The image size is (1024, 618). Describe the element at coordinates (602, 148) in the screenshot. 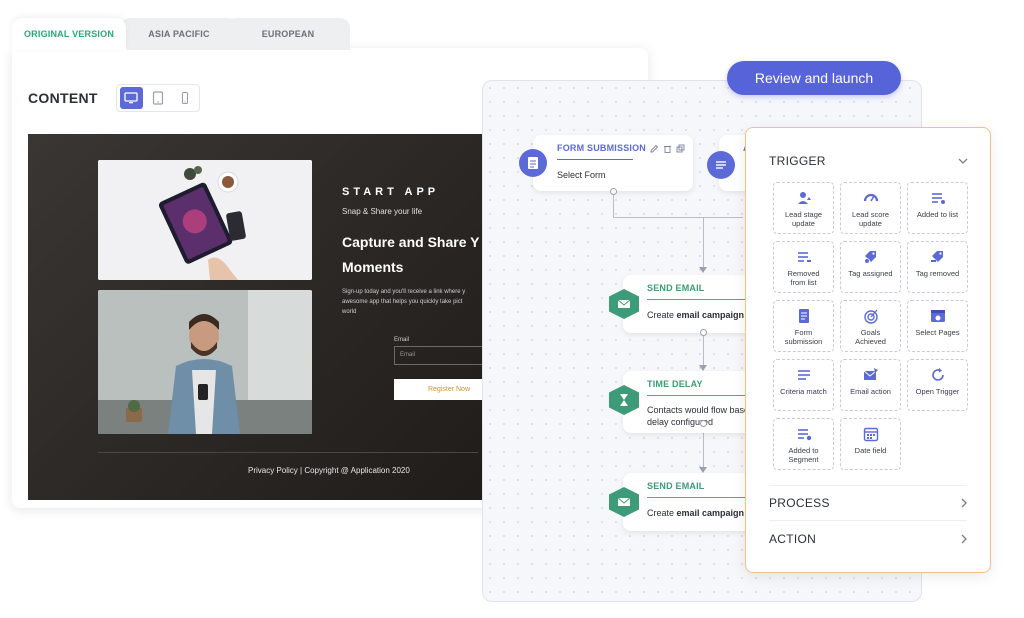

I see `node-title: FORM SUBMISSION` at that location.